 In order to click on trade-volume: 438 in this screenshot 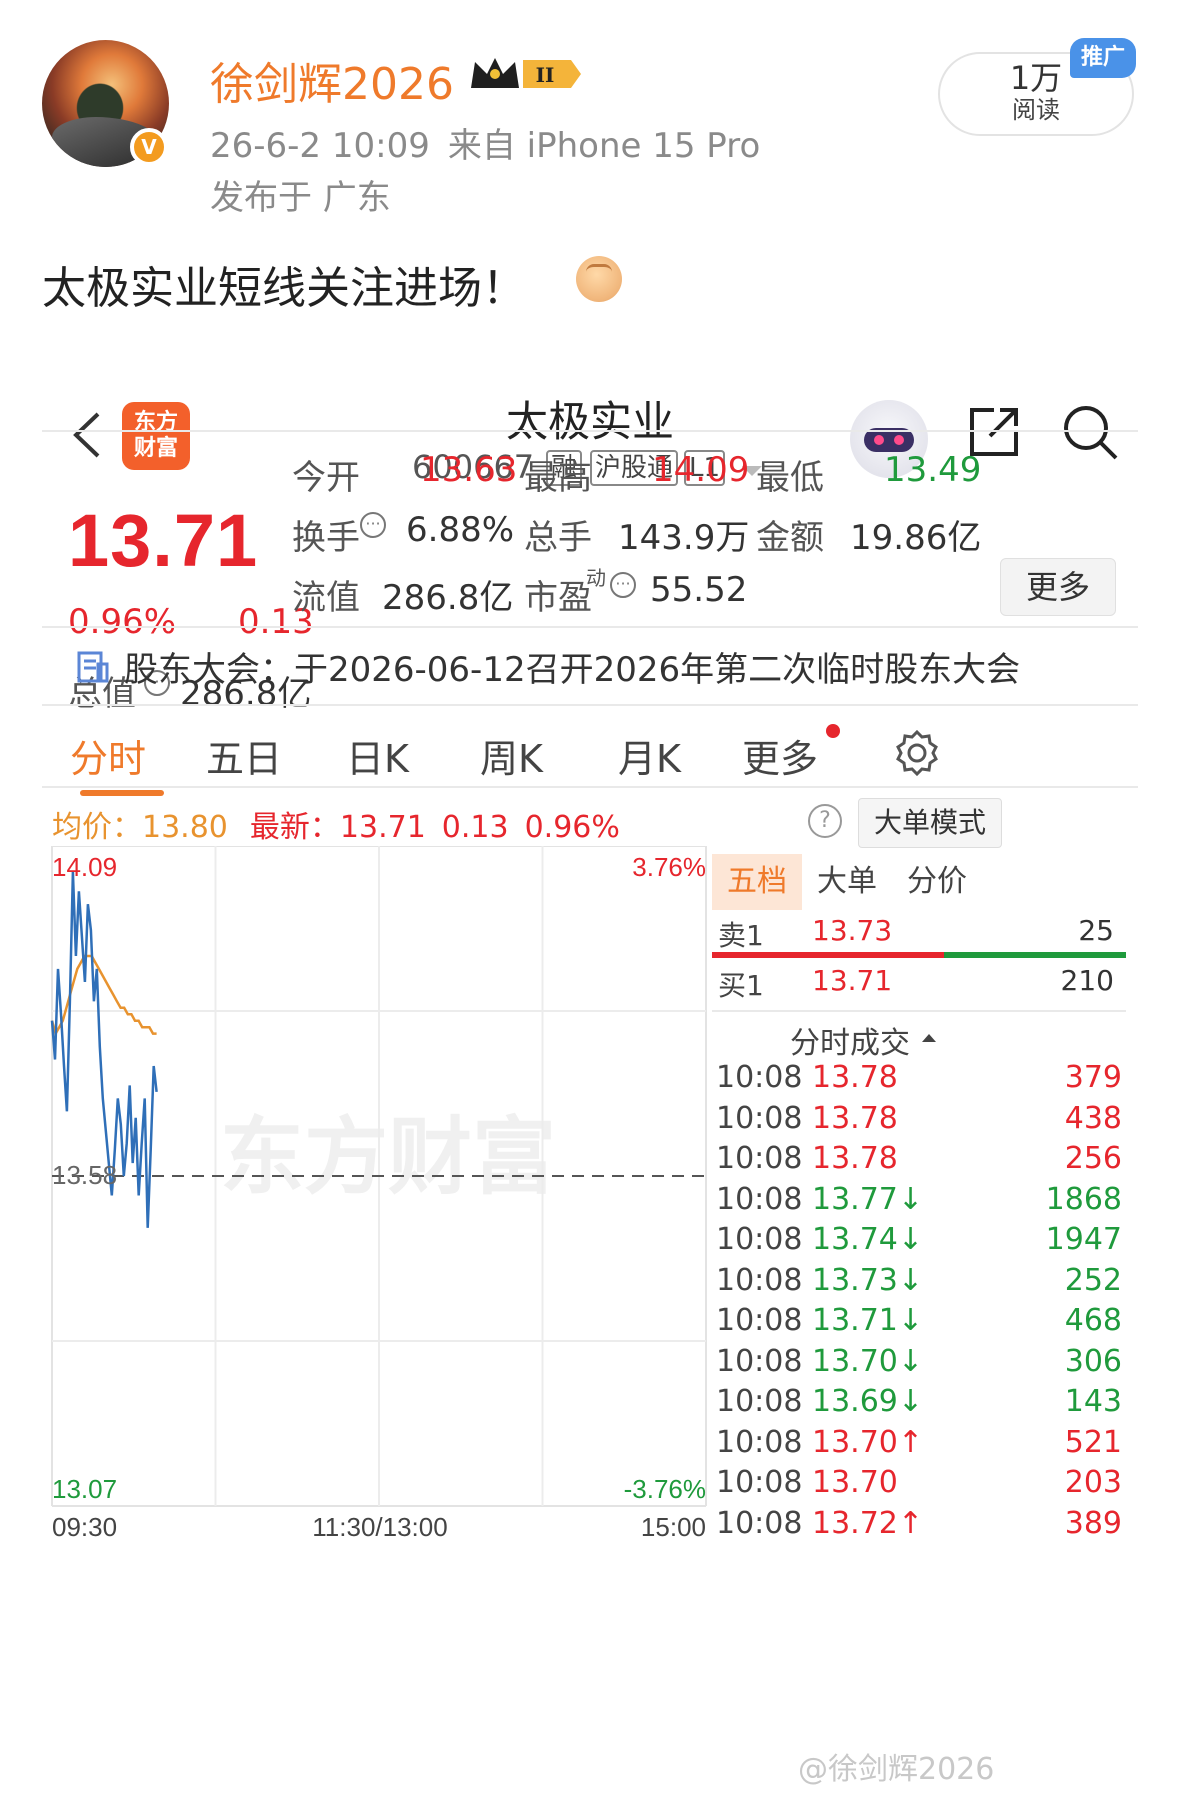, I will do `click(1093, 1118)`.